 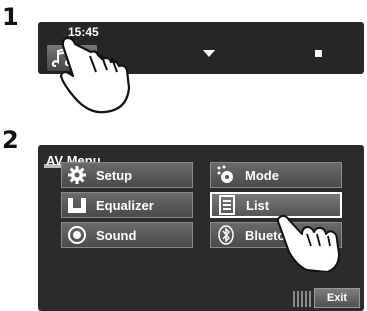 I want to click on mode-button: Mode, so click(x=276, y=175).